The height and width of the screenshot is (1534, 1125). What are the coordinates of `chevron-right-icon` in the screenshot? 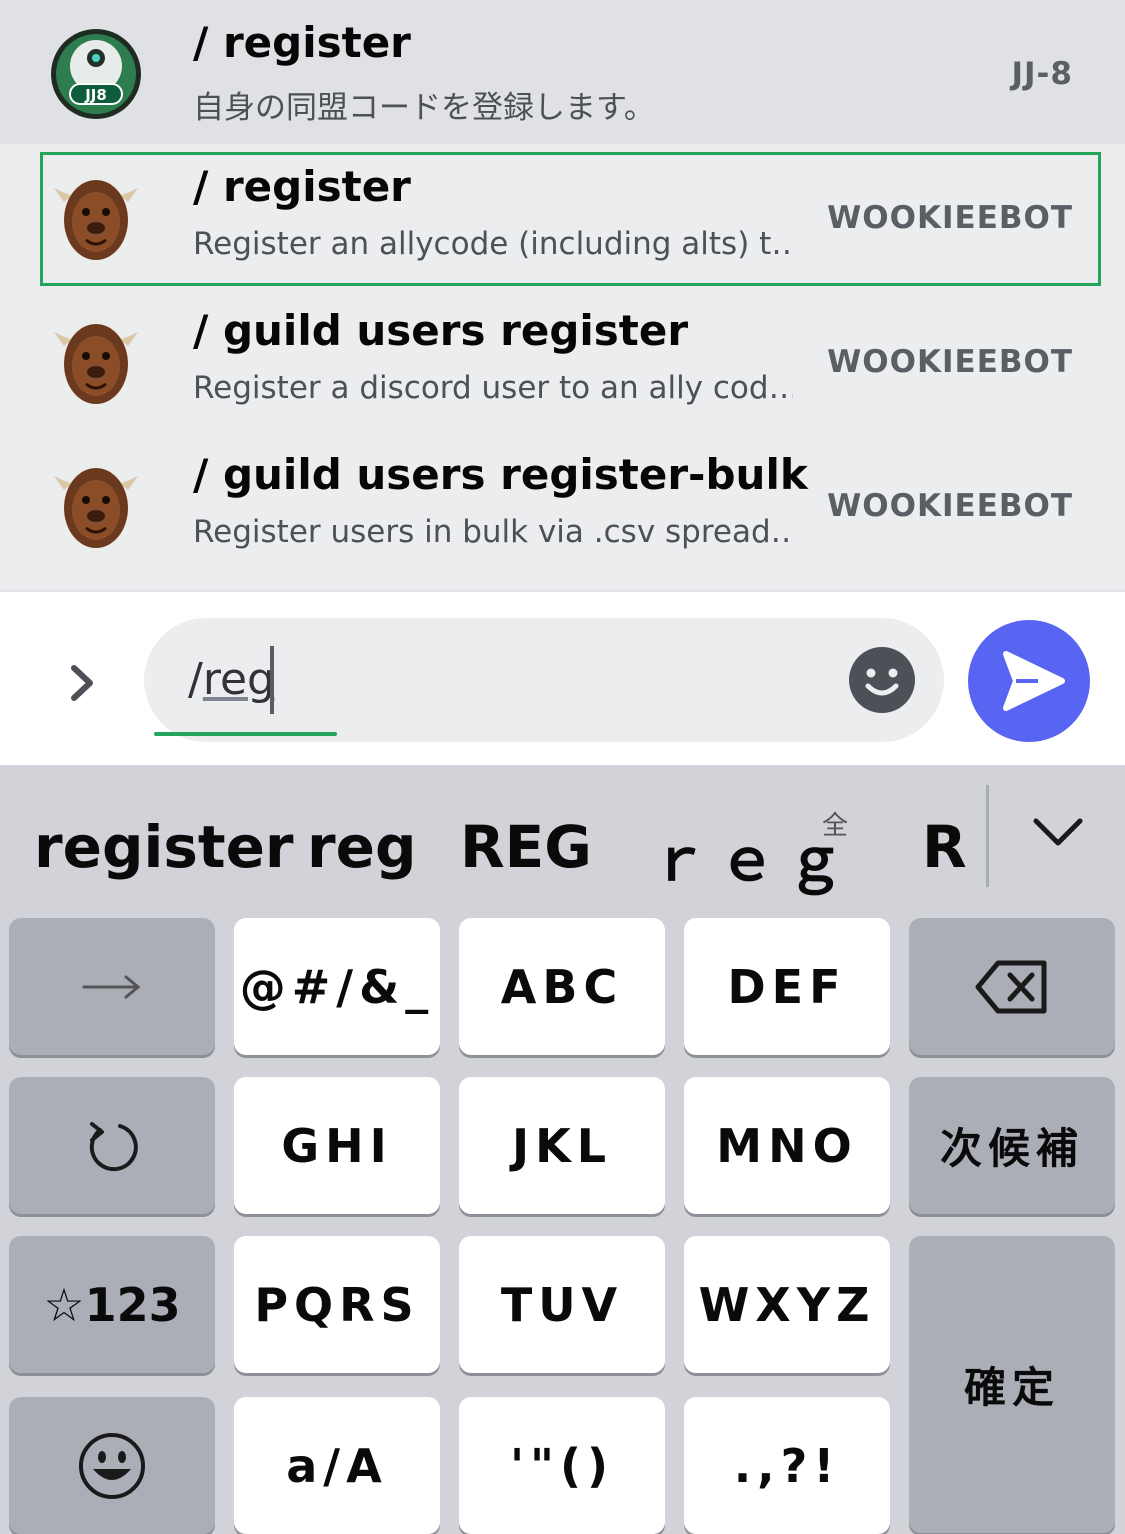 It's located at (83, 683).